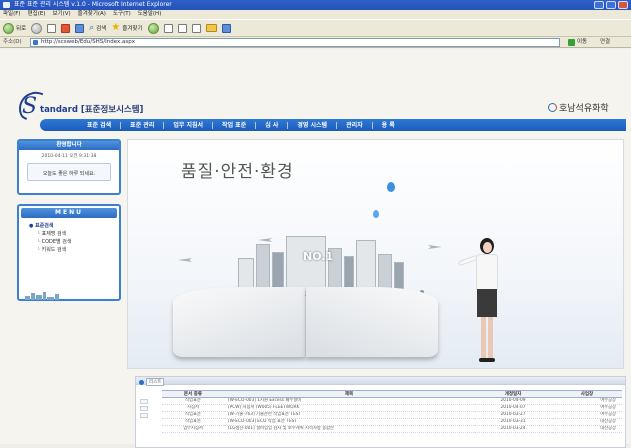  What do you see at coordinates (37, 28) in the screenshot?
I see `forward-button` at bounding box center [37, 28].